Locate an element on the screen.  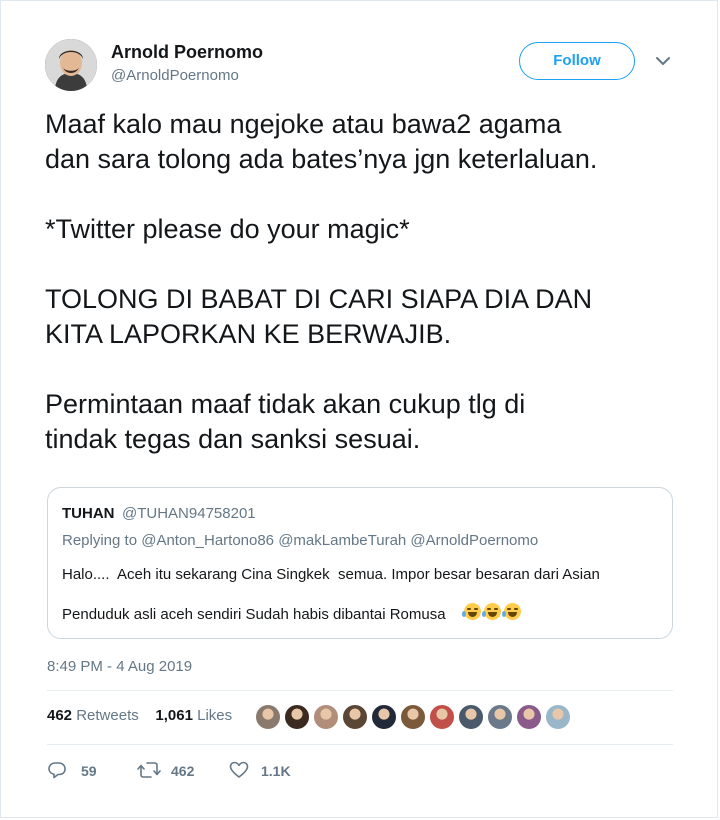
tweet-timestamp: 8:49 PM - 4 Aug 2019 is located at coordinates (119, 666).